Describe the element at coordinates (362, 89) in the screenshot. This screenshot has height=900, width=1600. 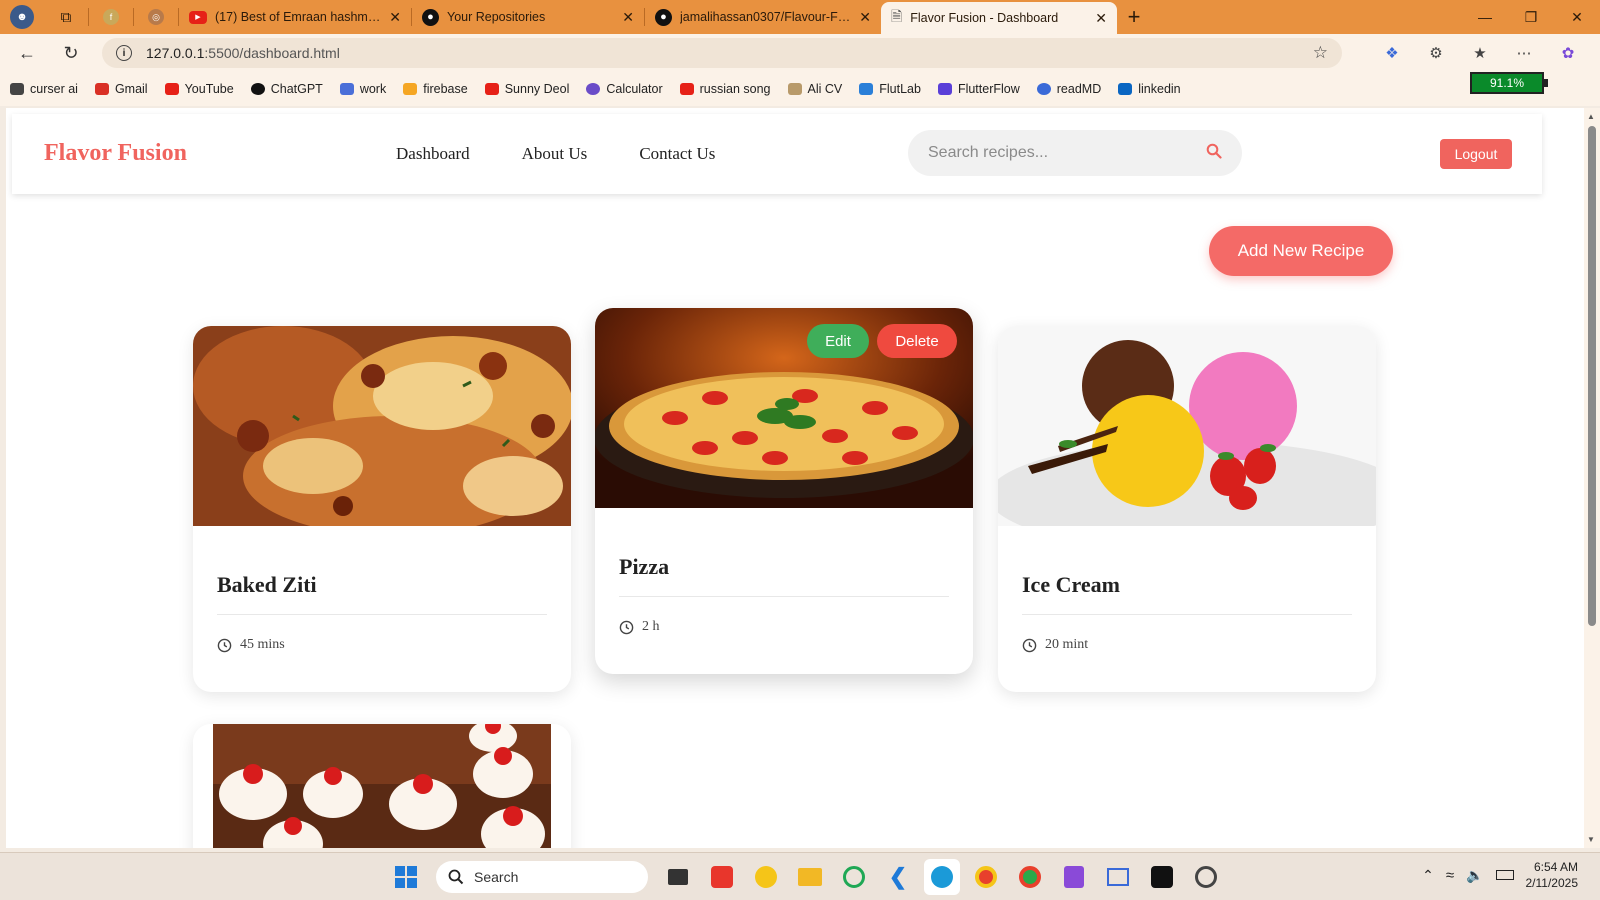
I see `bookmark-item: work` at that location.